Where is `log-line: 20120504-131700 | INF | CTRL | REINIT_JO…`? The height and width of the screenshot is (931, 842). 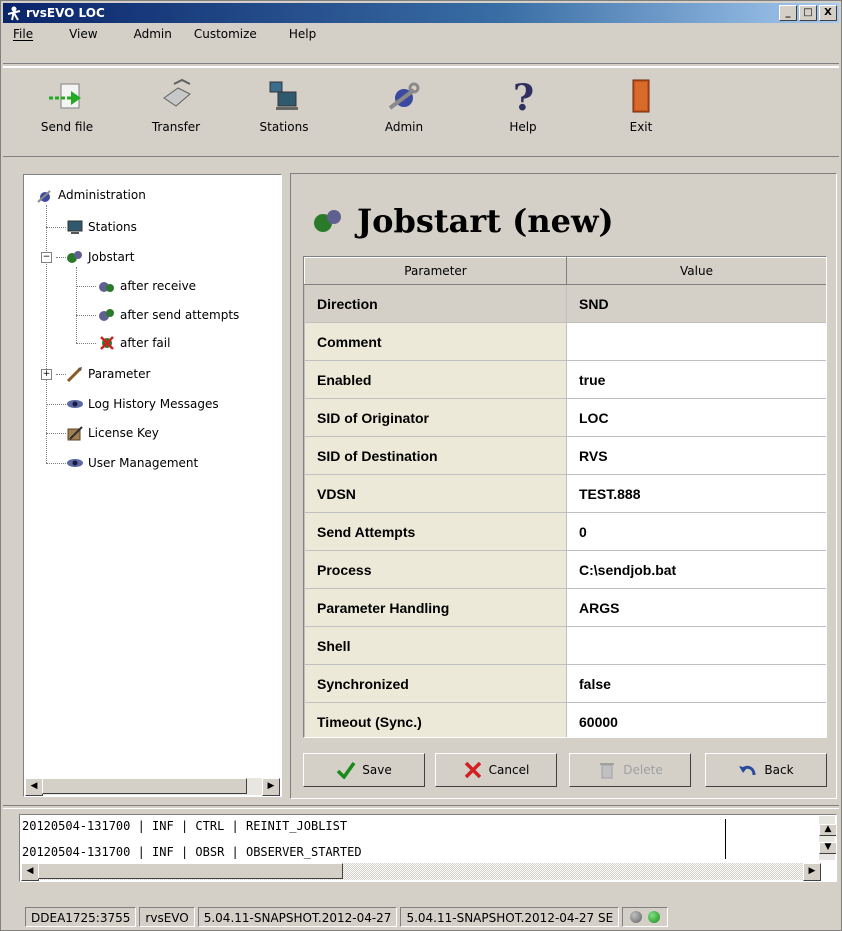 log-line: 20120504-131700 | INF | CTRL | REINIT_JO… is located at coordinates (185, 826).